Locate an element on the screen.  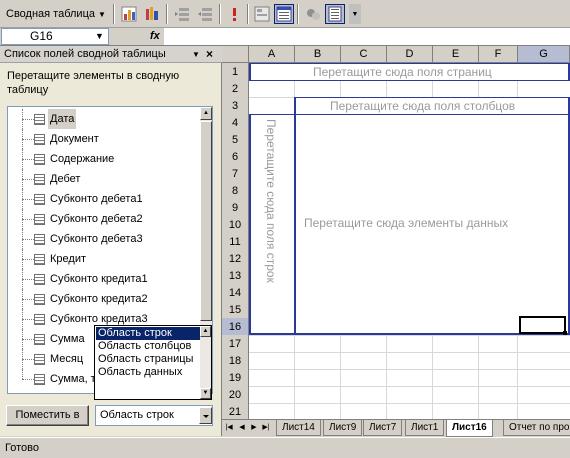
column-header-active: G is located at coordinates (544, 54).